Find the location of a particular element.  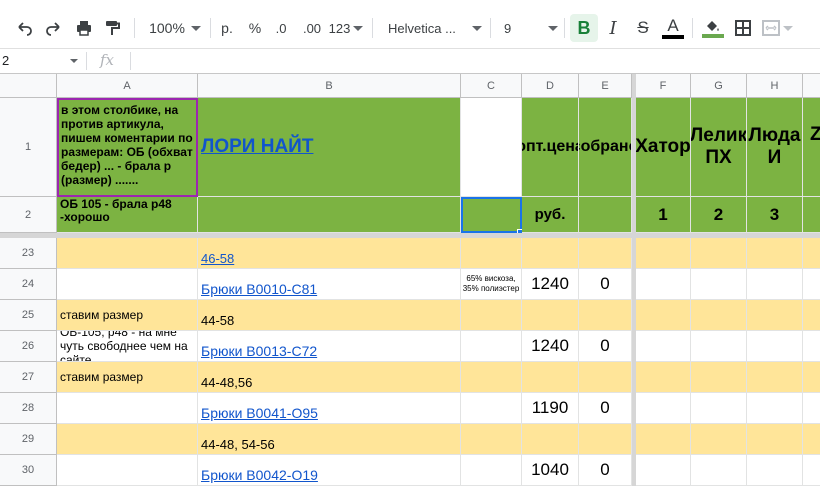

row-header: 26 is located at coordinates (28, 346).